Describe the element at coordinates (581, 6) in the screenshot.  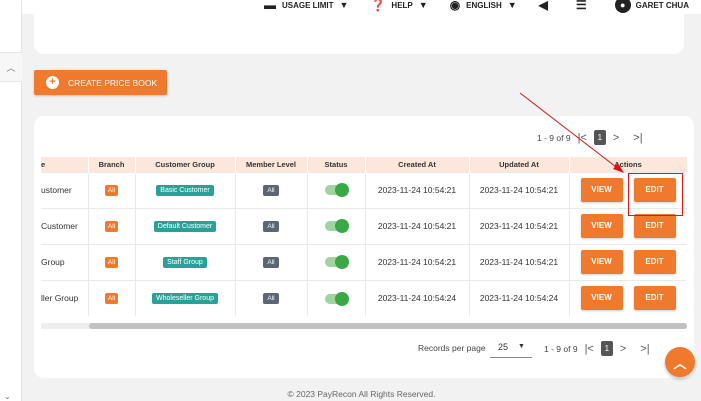
I see `receipt-icon: ☰` at that location.